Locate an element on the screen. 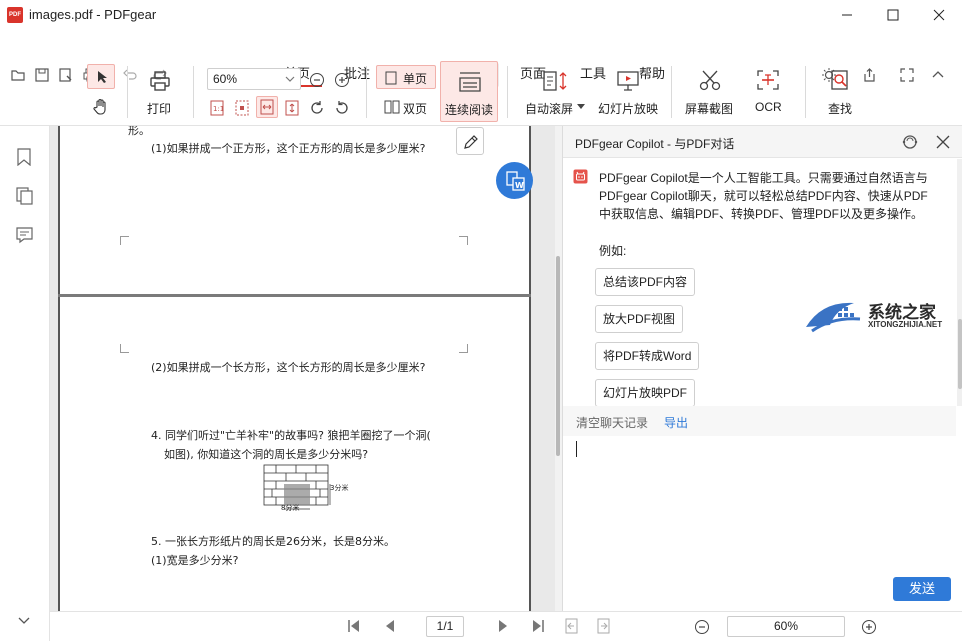 The width and height of the screenshot is (962, 641). slideshow-label: 幻灯片放映 is located at coordinates (628, 108).